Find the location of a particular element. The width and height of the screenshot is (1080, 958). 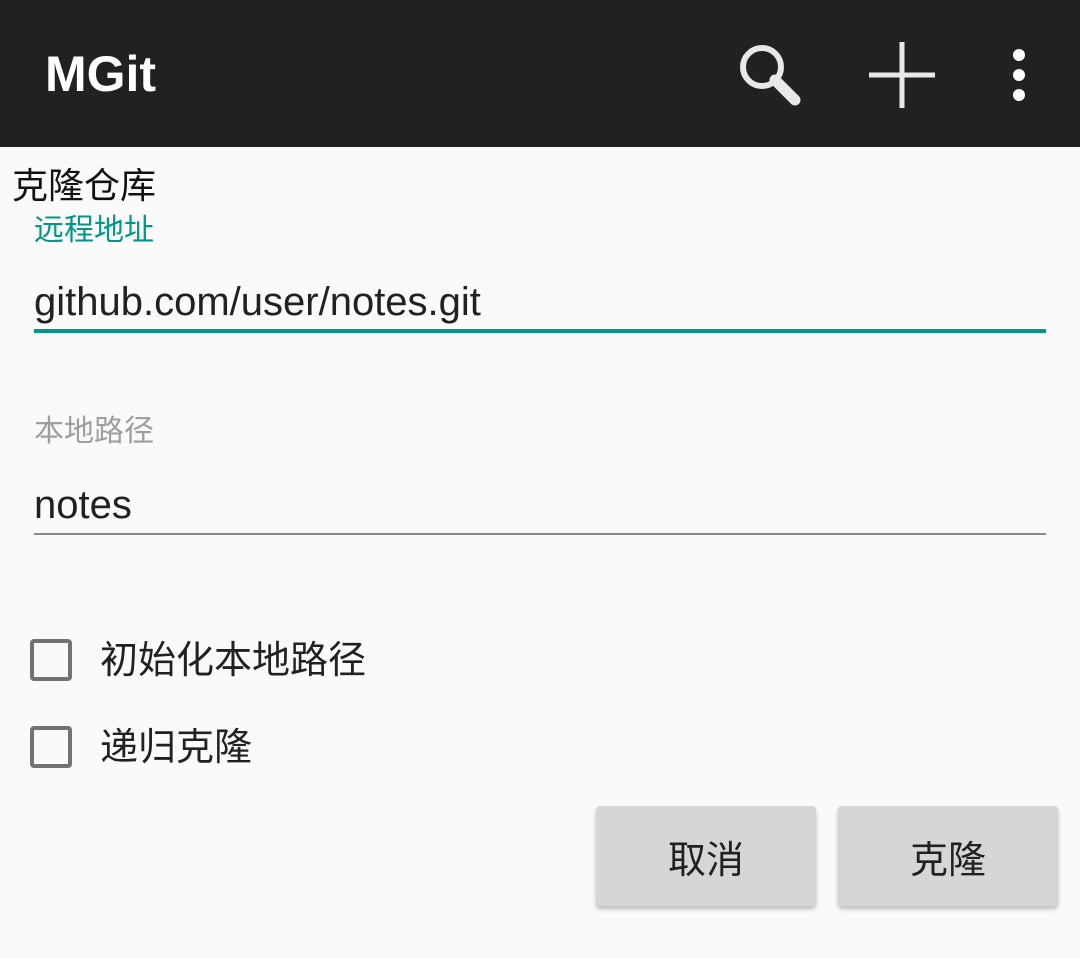

recursive-clone-checkbox is located at coordinates (51, 747).